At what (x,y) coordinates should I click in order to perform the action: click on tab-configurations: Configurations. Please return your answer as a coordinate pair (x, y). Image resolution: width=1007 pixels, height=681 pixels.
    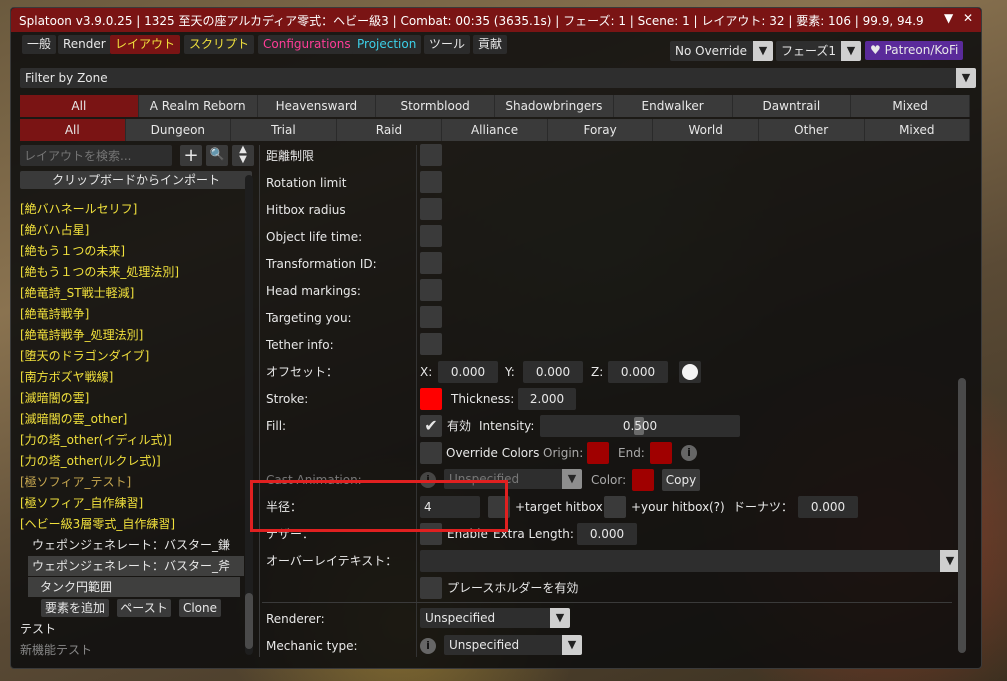
    Looking at the image, I should click on (307, 44).